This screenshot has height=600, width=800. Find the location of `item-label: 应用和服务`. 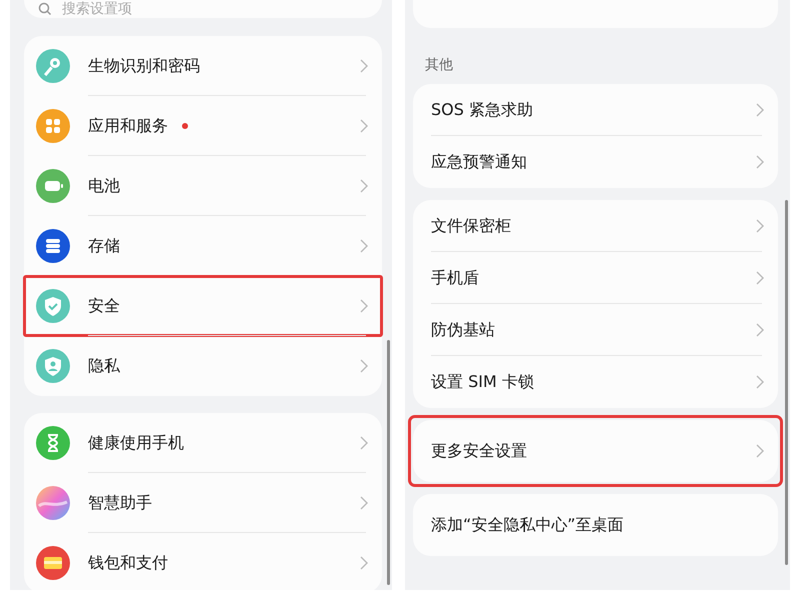

item-label: 应用和服务 is located at coordinates (128, 126).